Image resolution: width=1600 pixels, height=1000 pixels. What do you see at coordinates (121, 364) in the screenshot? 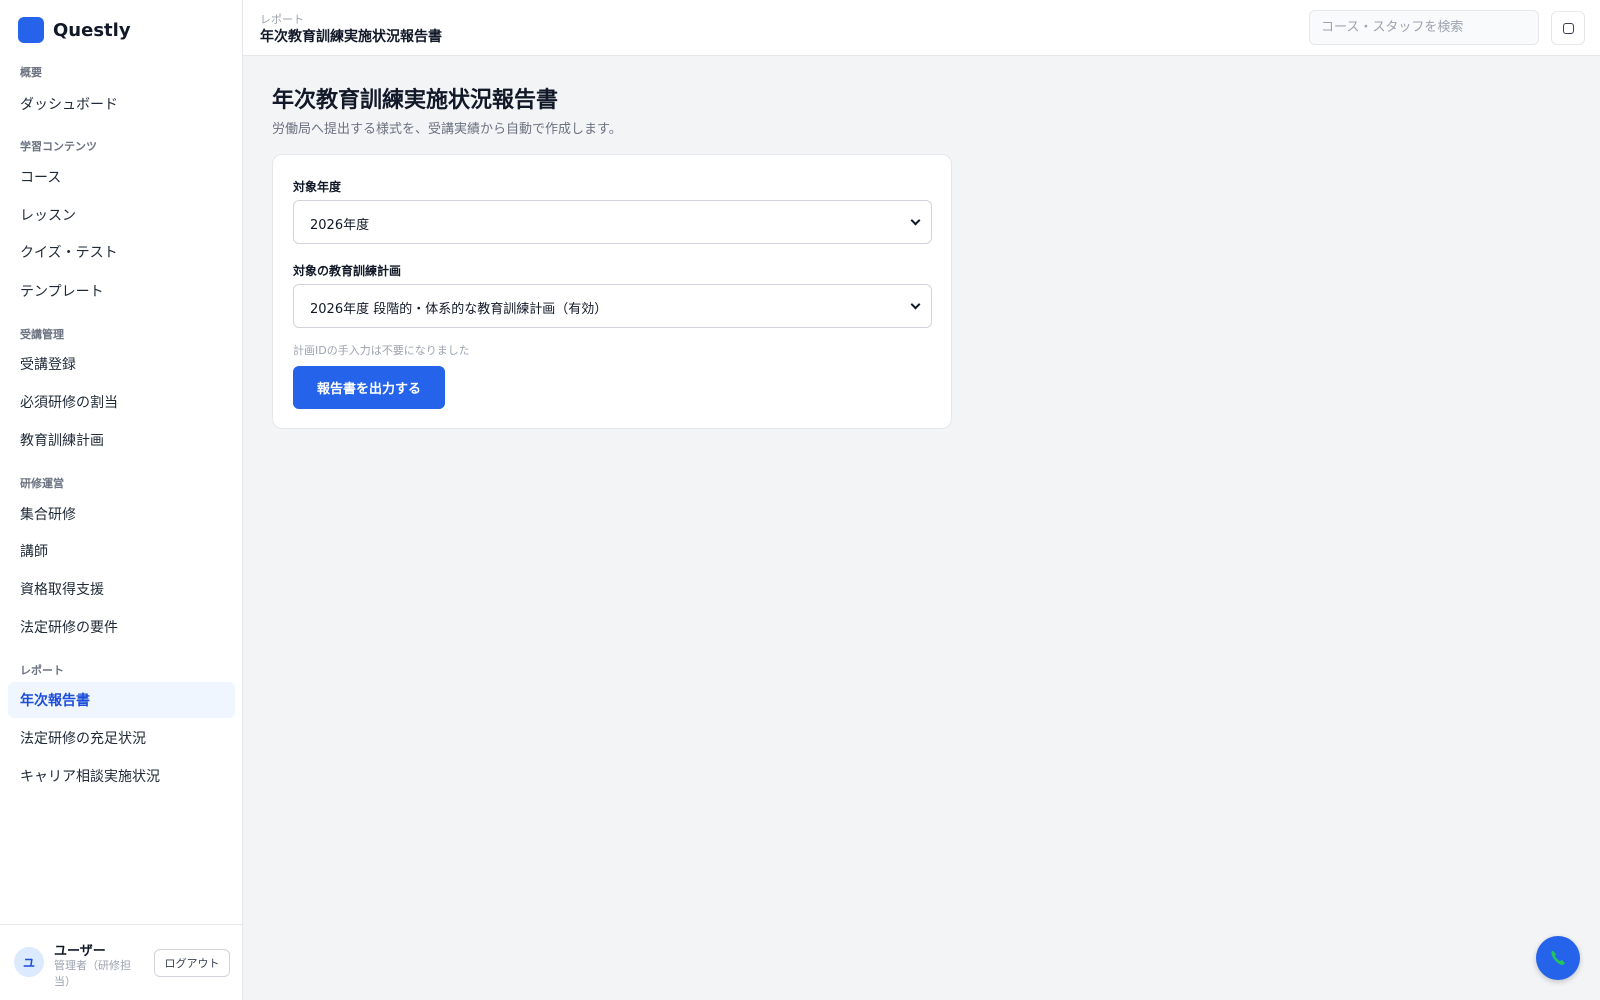
I see `sidebar-item-enrollment: 受講登録` at bounding box center [121, 364].